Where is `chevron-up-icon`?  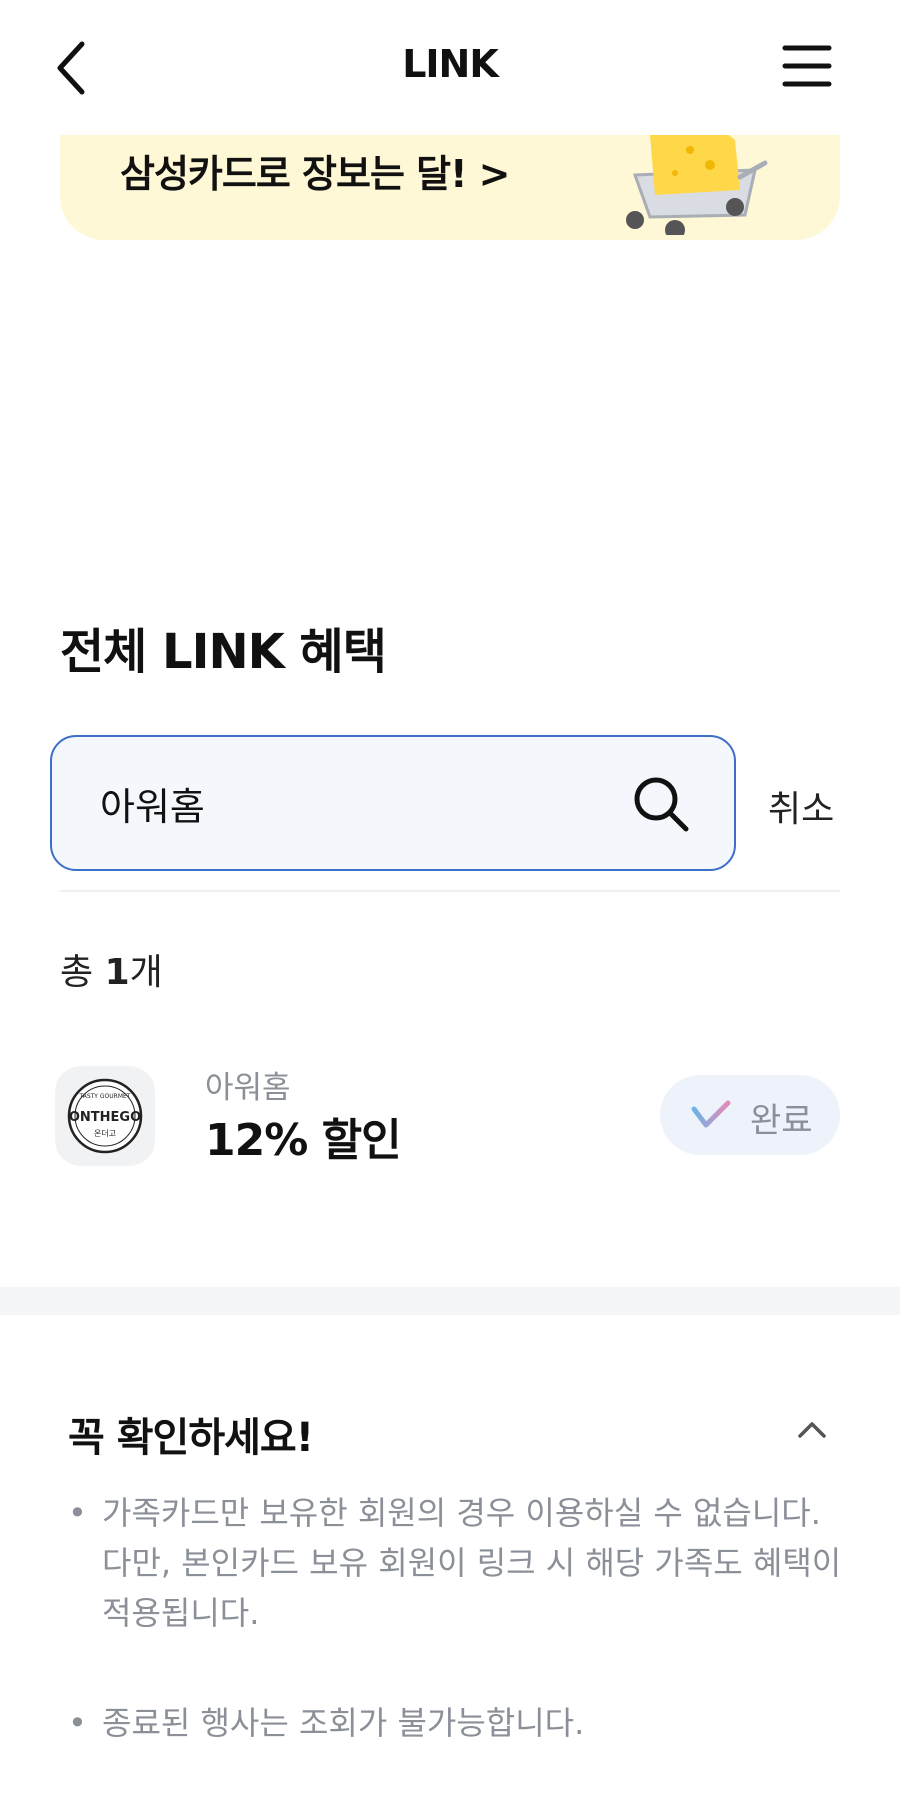 chevron-up-icon is located at coordinates (812, 1430).